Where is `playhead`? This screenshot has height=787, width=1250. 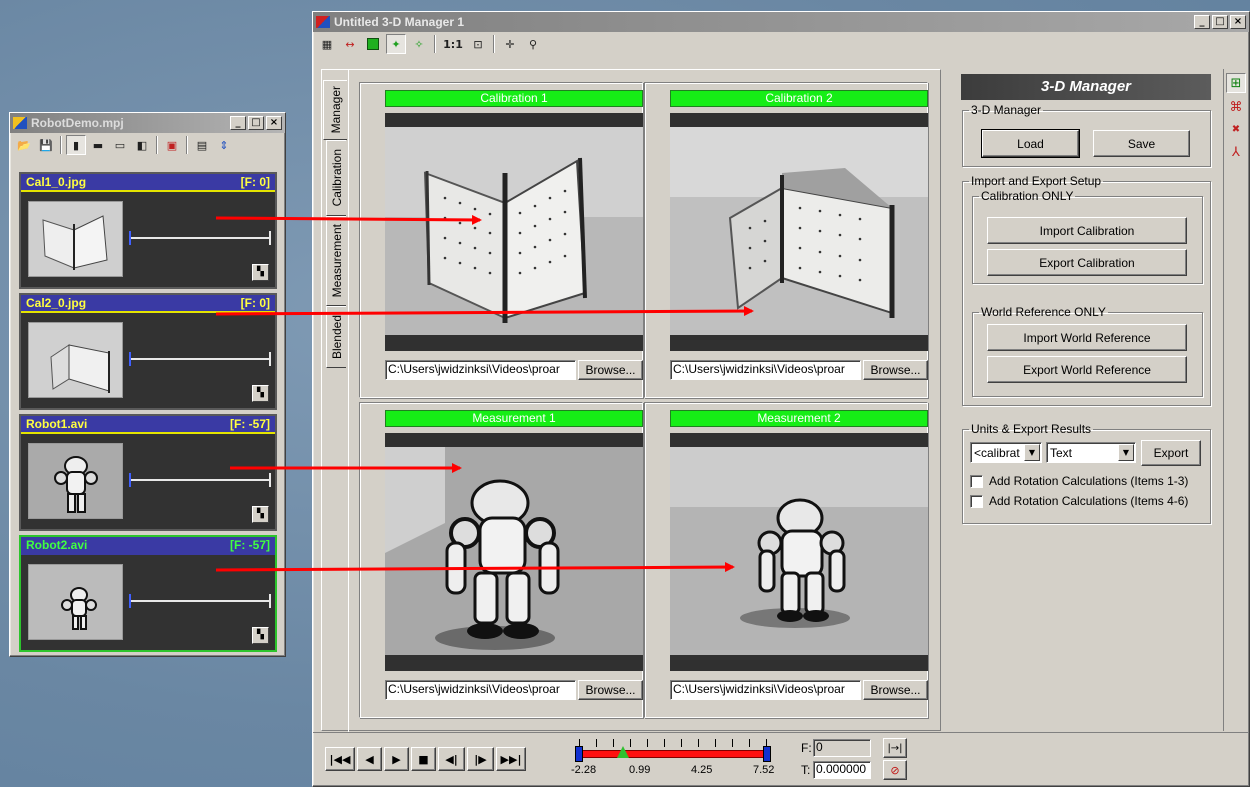 playhead is located at coordinates (623, 752).